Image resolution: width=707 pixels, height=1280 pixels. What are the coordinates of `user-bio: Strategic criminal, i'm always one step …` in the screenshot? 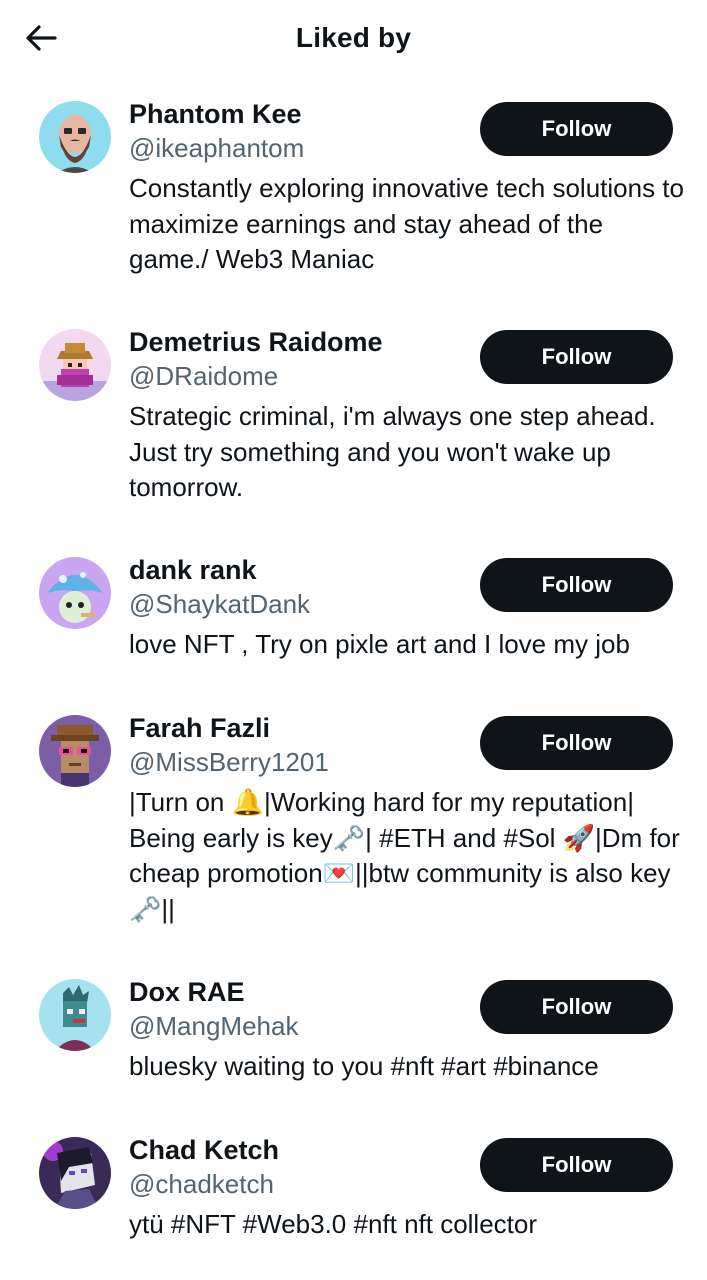 It's located at (392, 451).